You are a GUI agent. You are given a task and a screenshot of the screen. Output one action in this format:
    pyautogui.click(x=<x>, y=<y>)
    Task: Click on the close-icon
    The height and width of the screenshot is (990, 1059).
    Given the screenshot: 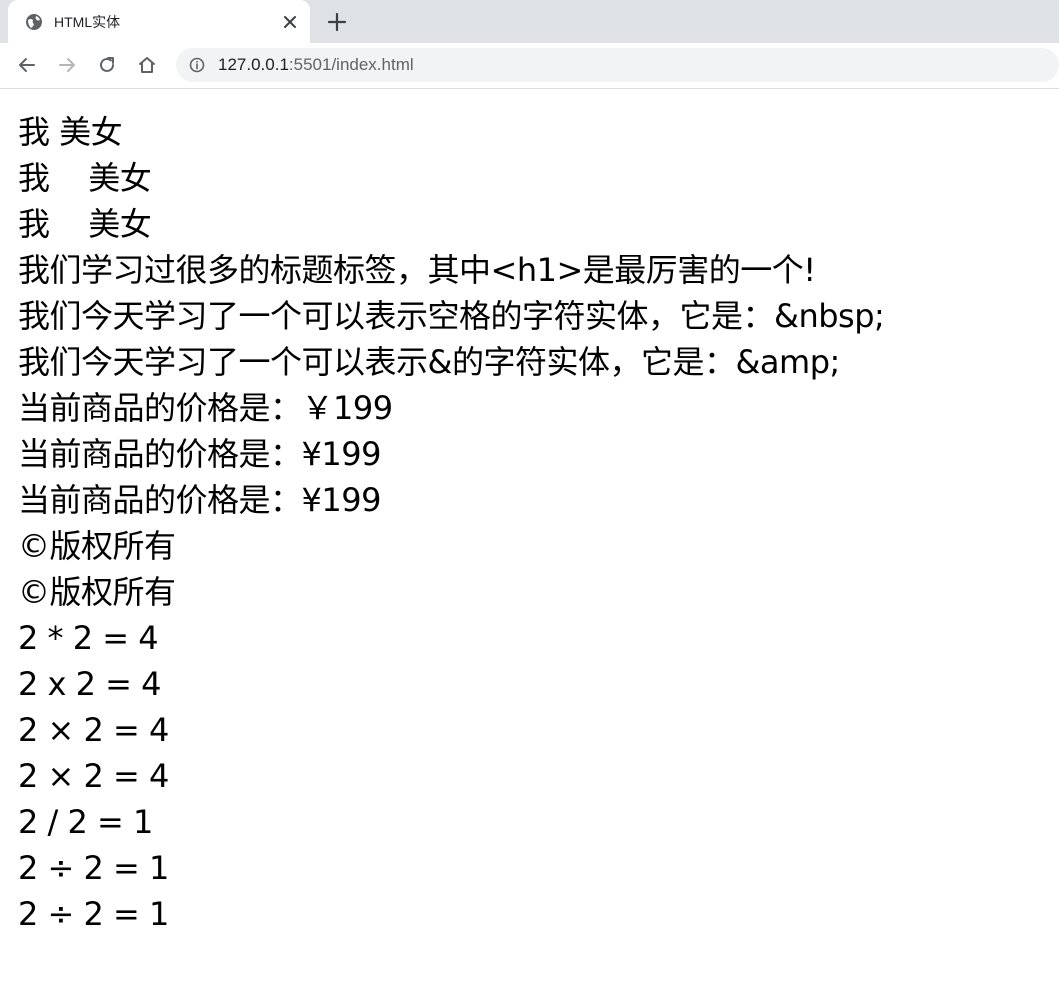 What is the action you would take?
    pyautogui.click(x=290, y=22)
    